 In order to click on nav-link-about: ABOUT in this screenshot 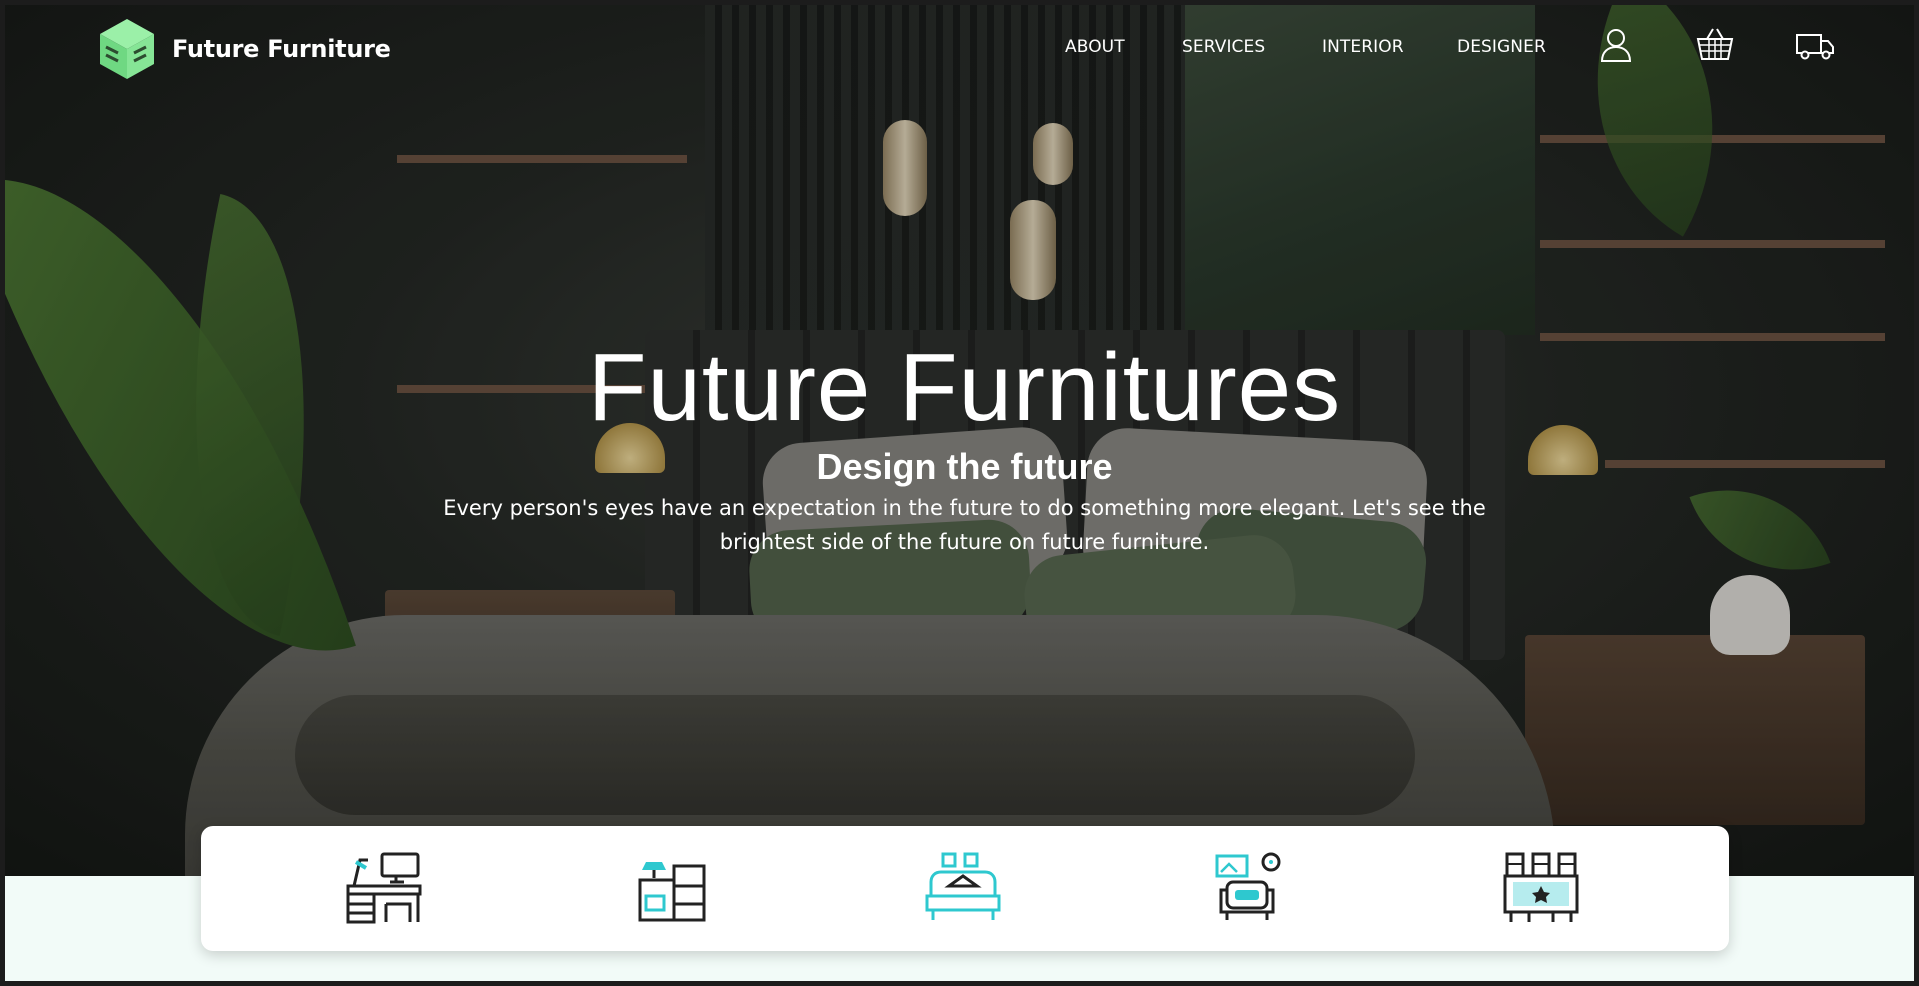, I will do `click(1095, 47)`.